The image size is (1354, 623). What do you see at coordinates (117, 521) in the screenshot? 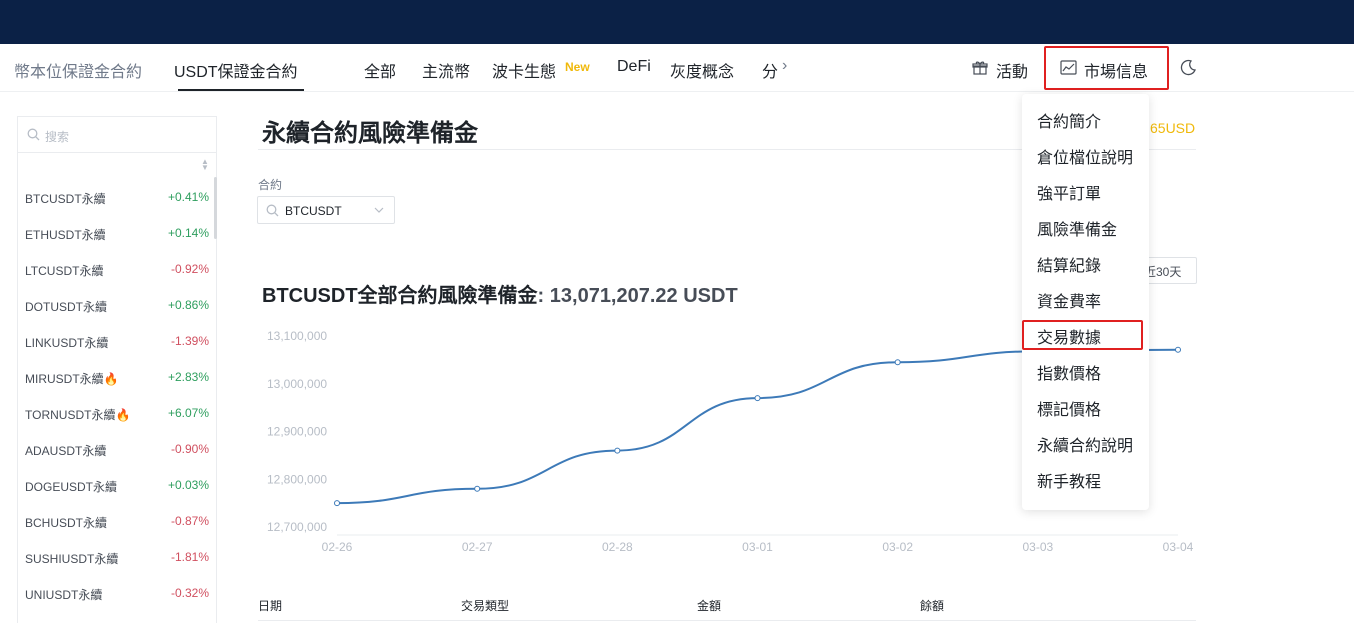
I see `list-item: BCHUSDT永續 -0.87%` at bounding box center [117, 521].